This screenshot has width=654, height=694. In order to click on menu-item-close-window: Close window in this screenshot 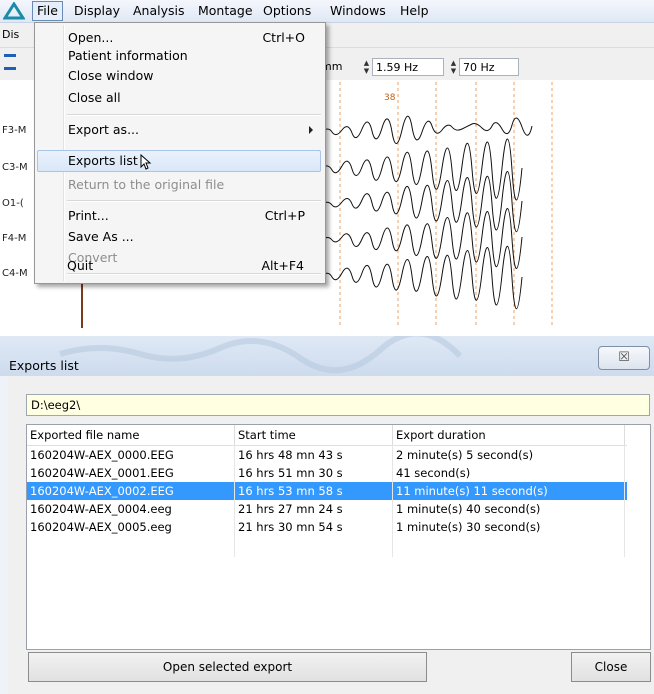, I will do `click(179, 76)`.